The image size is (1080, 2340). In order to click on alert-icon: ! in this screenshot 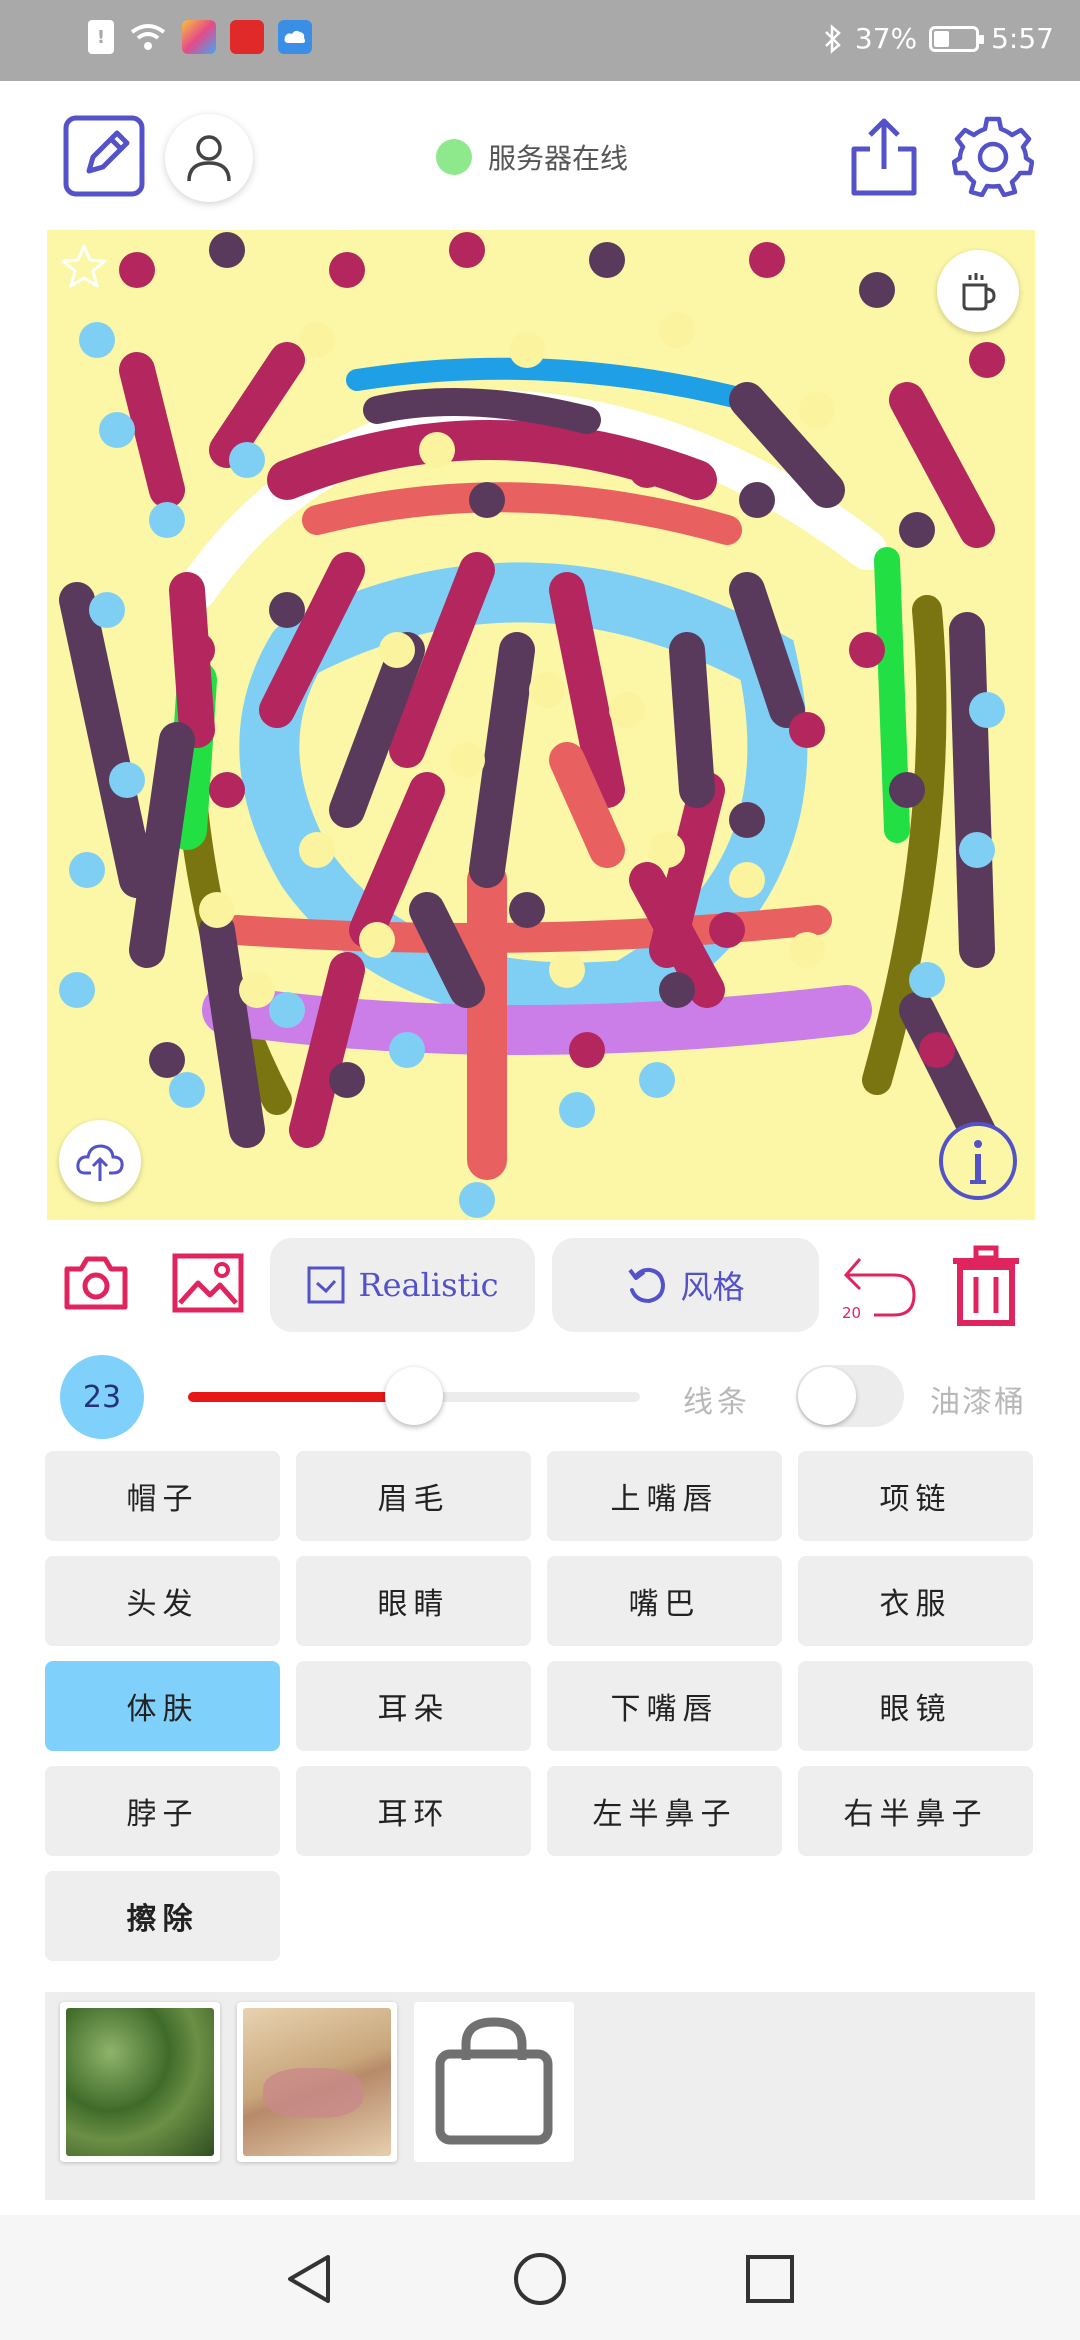, I will do `click(101, 37)`.